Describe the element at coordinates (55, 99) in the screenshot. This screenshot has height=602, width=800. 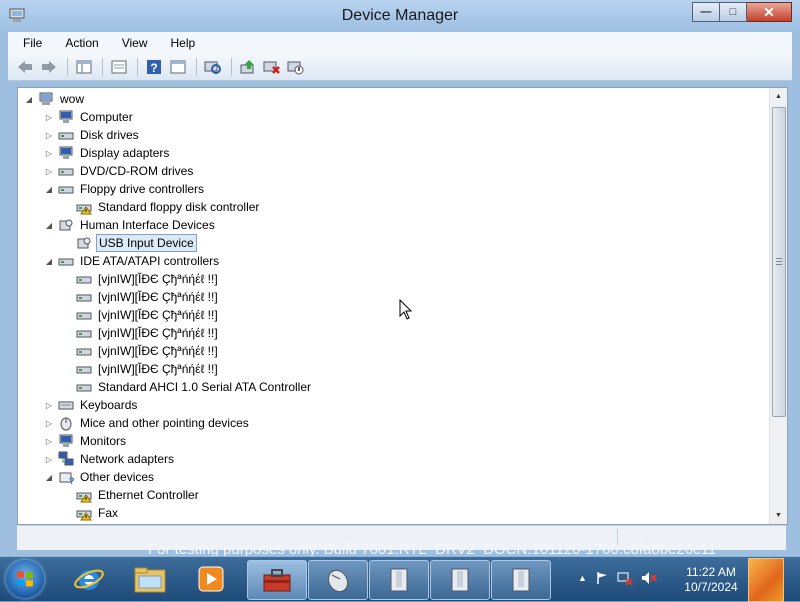
I see `tree-root: ◢ wow` at that location.